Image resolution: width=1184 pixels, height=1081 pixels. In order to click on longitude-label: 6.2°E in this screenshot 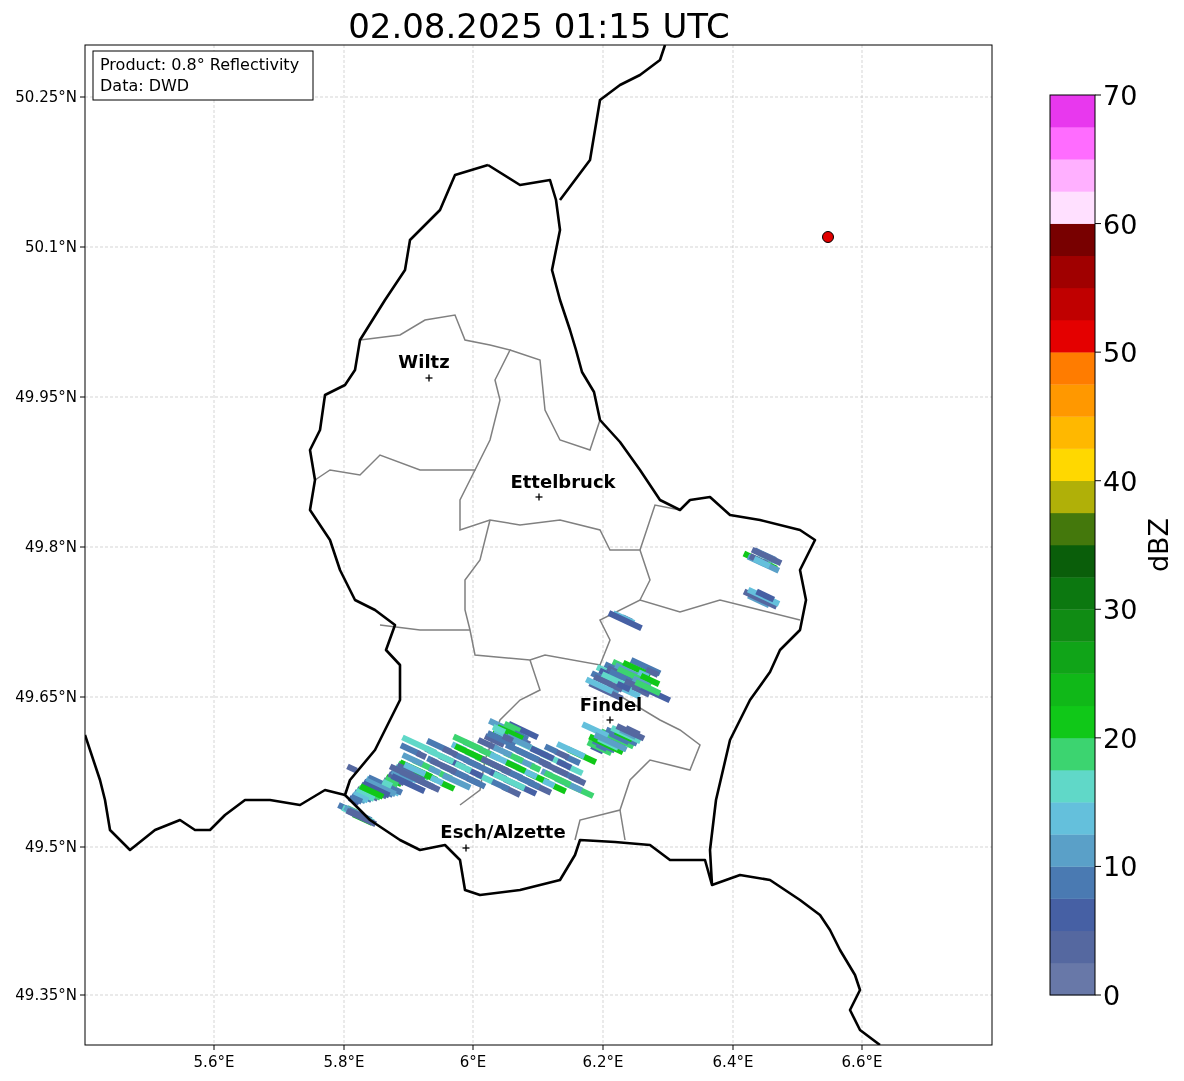, I will do `click(603, 1062)`.